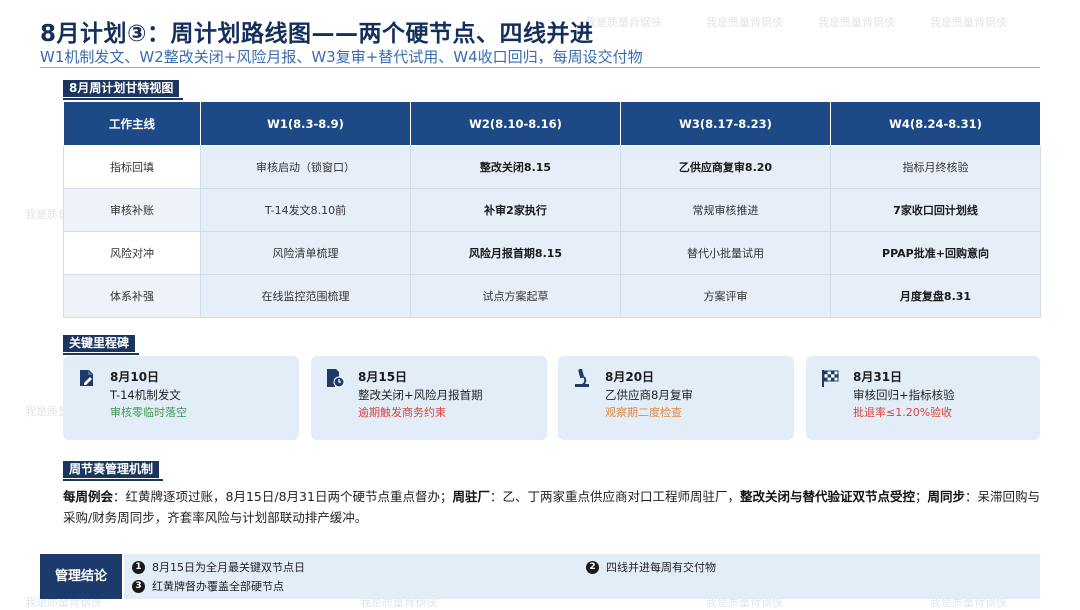 The height and width of the screenshot is (610, 1080). Describe the element at coordinates (305, 210) in the screenshot. I see `gantt-cell: T-14发文8.10前` at that location.